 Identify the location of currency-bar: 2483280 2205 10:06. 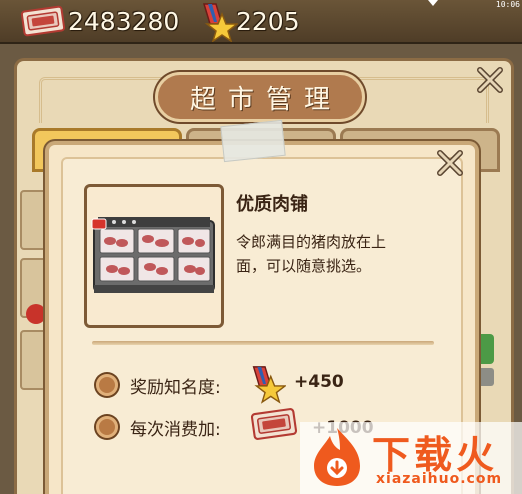
(261, 22).